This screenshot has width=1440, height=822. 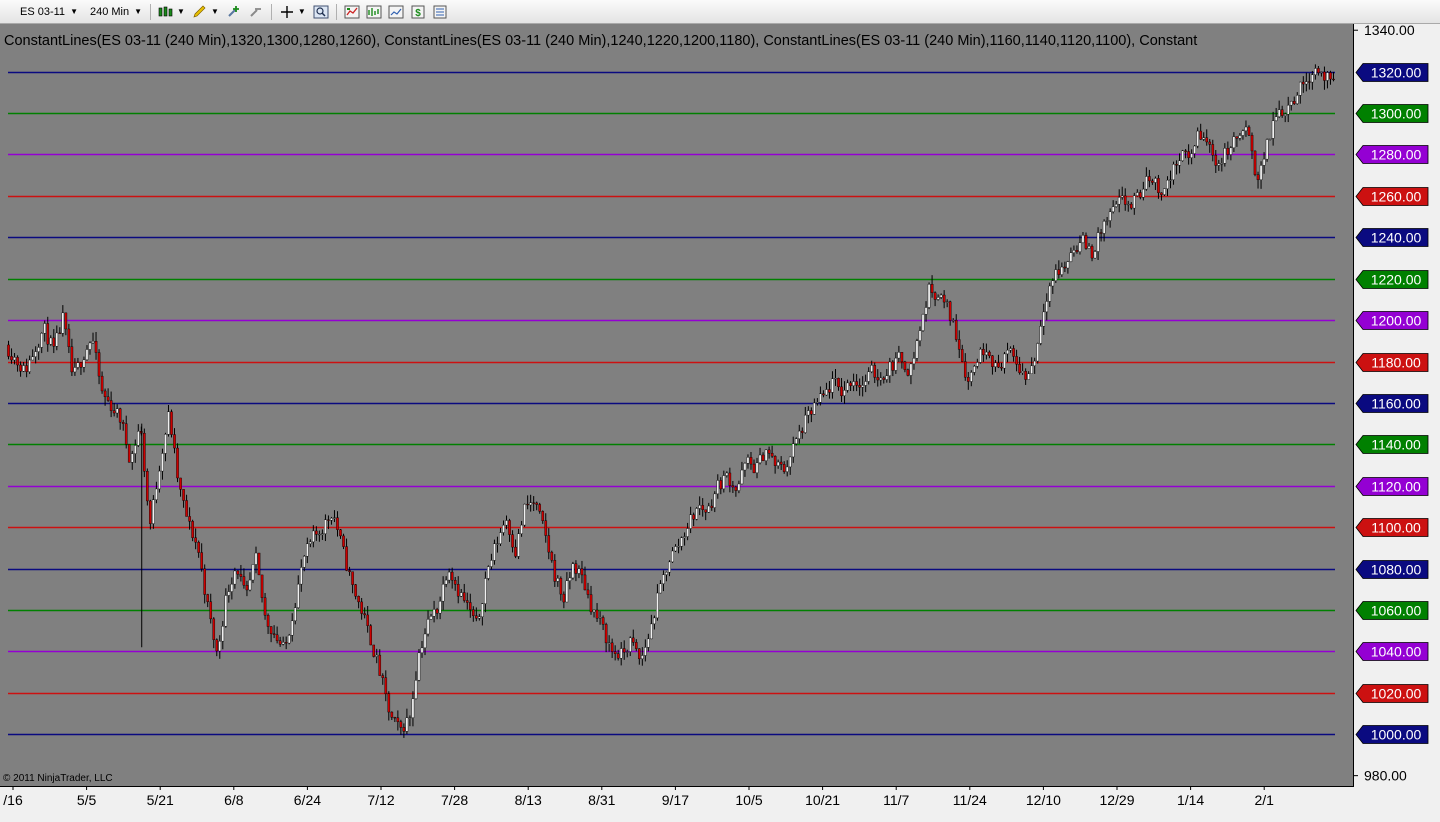 What do you see at coordinates (234, 12) in the screenshot?
I see `zoom-in-icon` at bounding box center [234, 12].